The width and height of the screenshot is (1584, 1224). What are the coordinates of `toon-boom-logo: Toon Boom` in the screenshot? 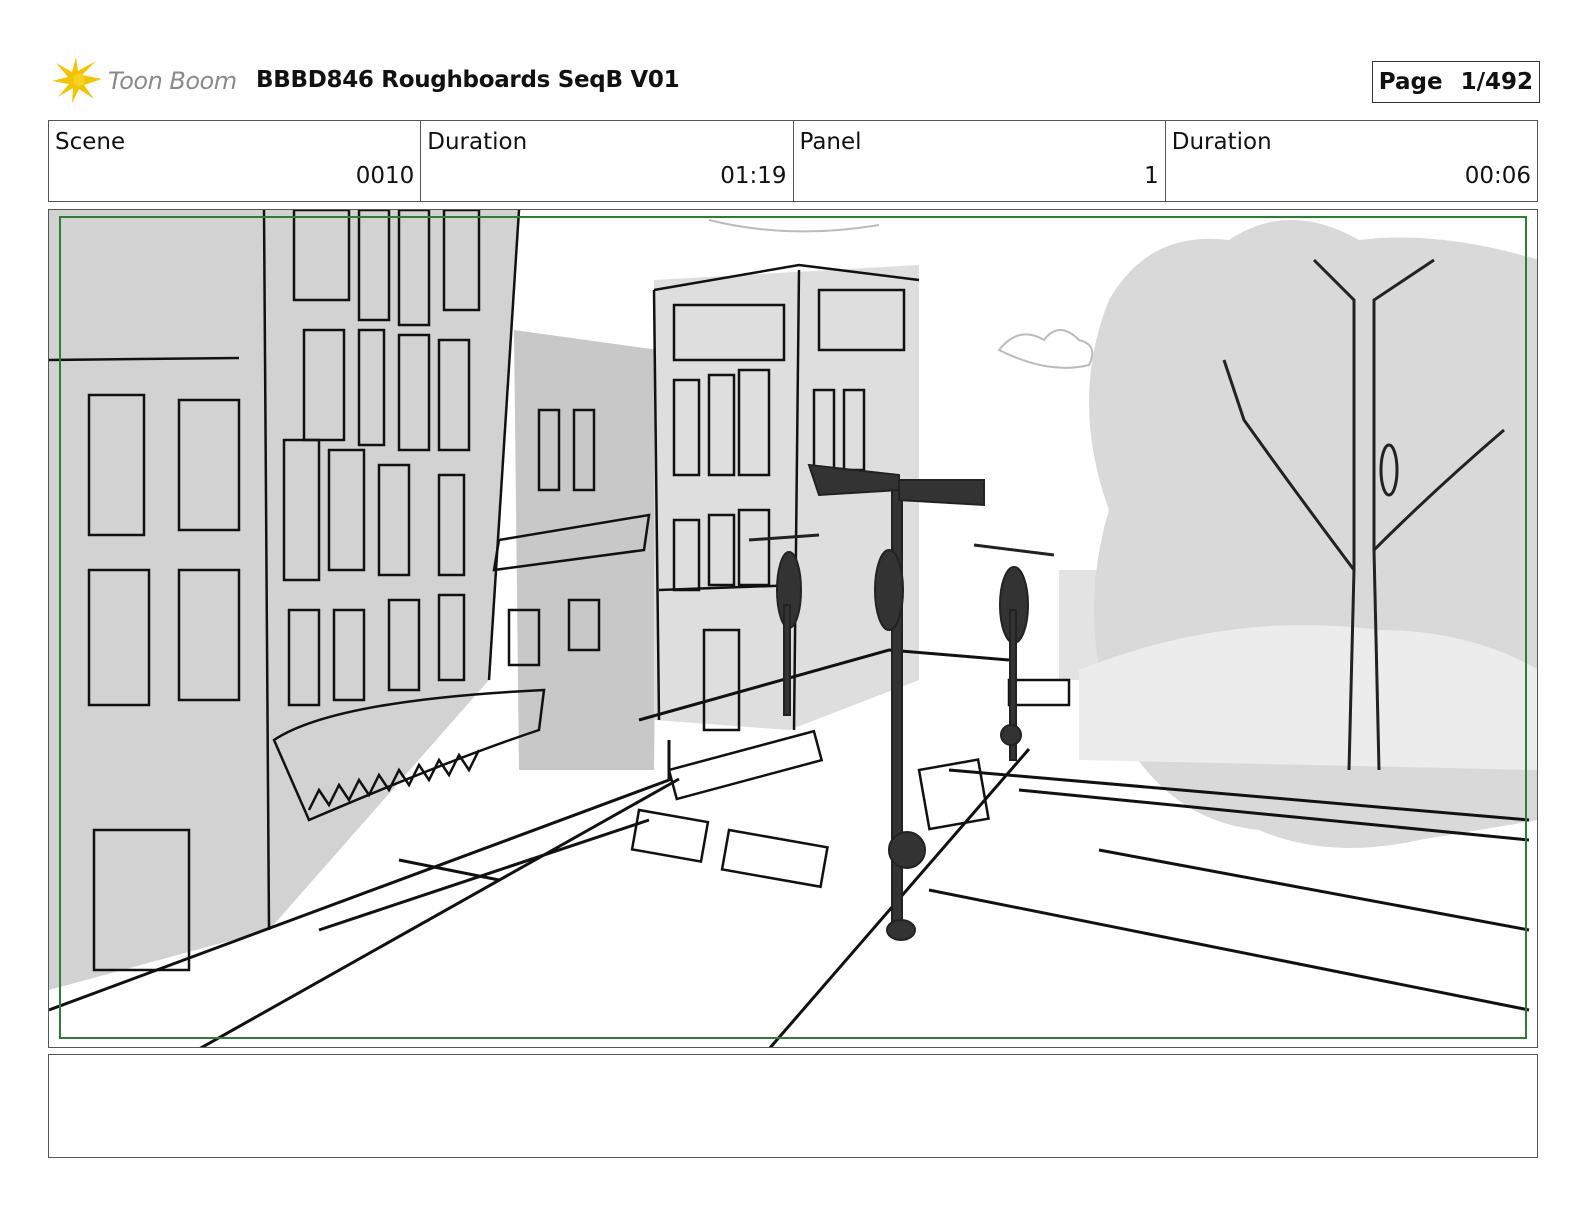 It's located at (147, 81).